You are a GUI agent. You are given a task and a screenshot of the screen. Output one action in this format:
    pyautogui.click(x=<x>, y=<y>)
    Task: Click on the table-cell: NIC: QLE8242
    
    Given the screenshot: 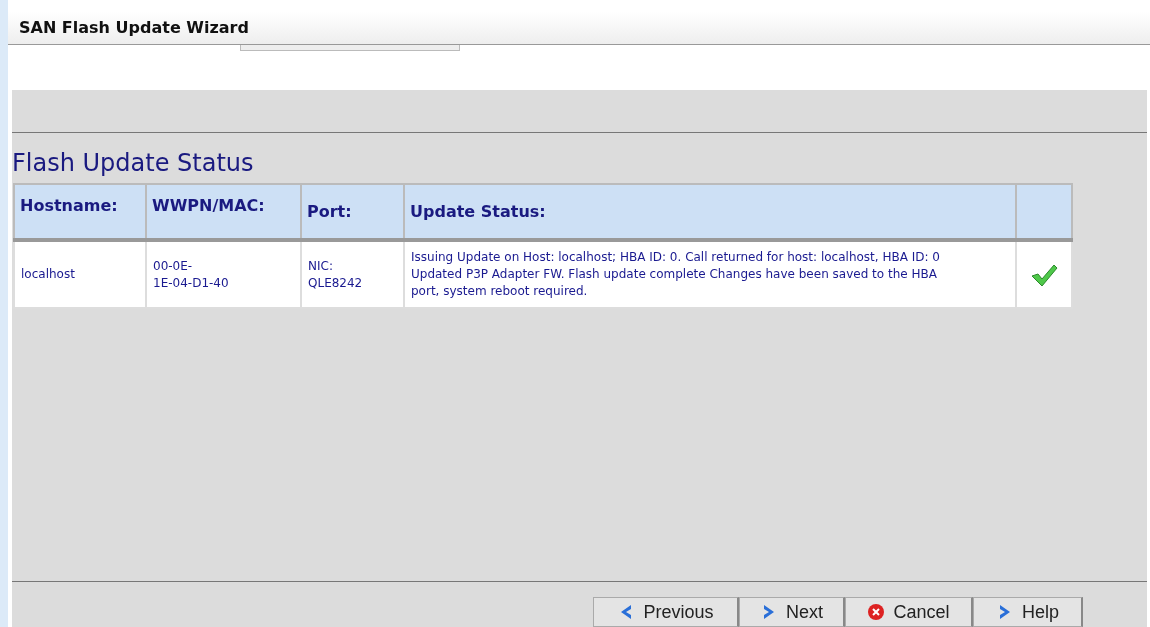 What is the action you would take?
    pyautogui.click(x=352, y=274)
    